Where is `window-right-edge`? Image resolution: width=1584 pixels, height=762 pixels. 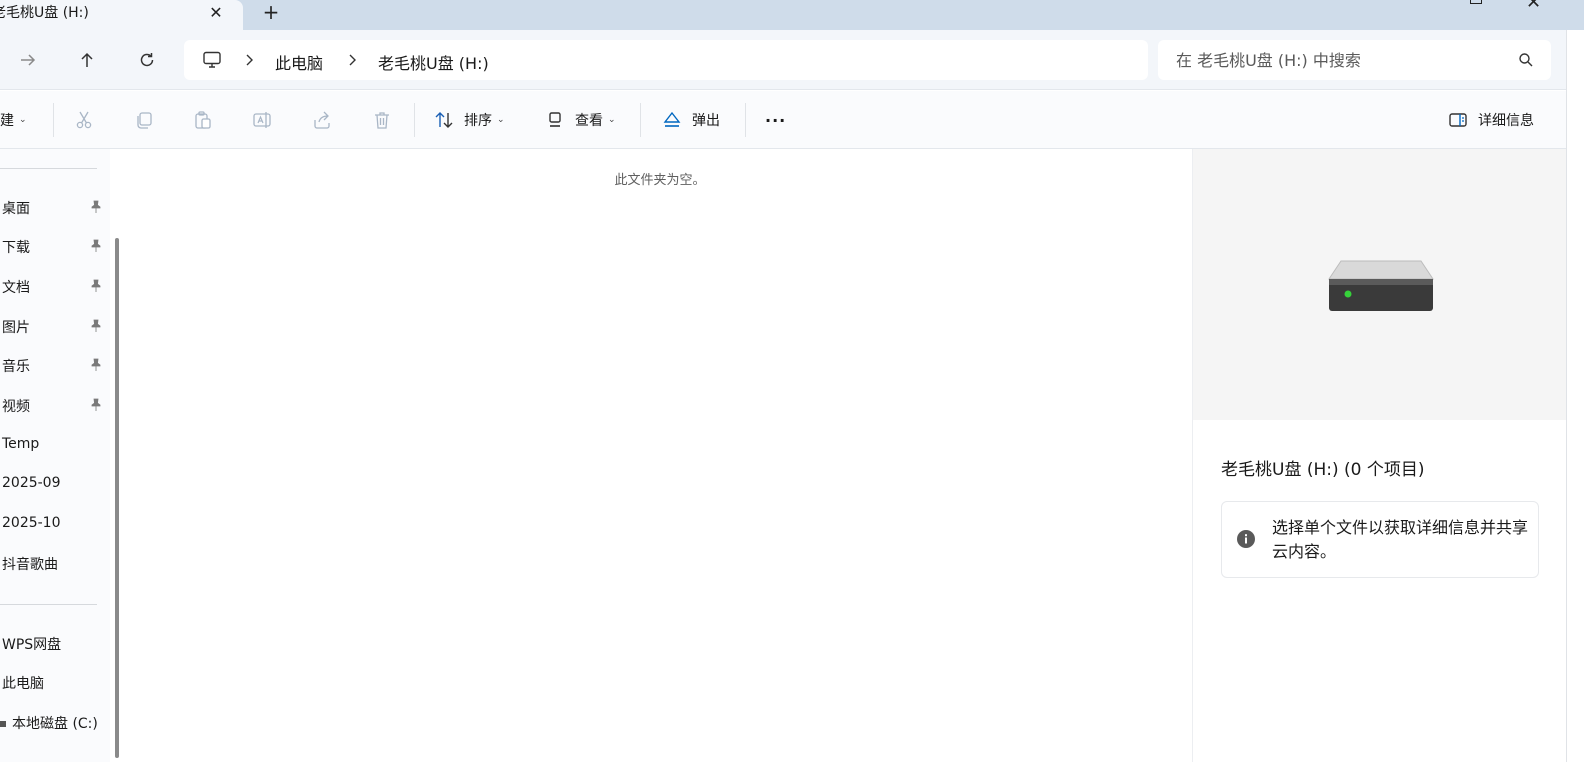
window-right-edge is located at coordinates (1575, 396).